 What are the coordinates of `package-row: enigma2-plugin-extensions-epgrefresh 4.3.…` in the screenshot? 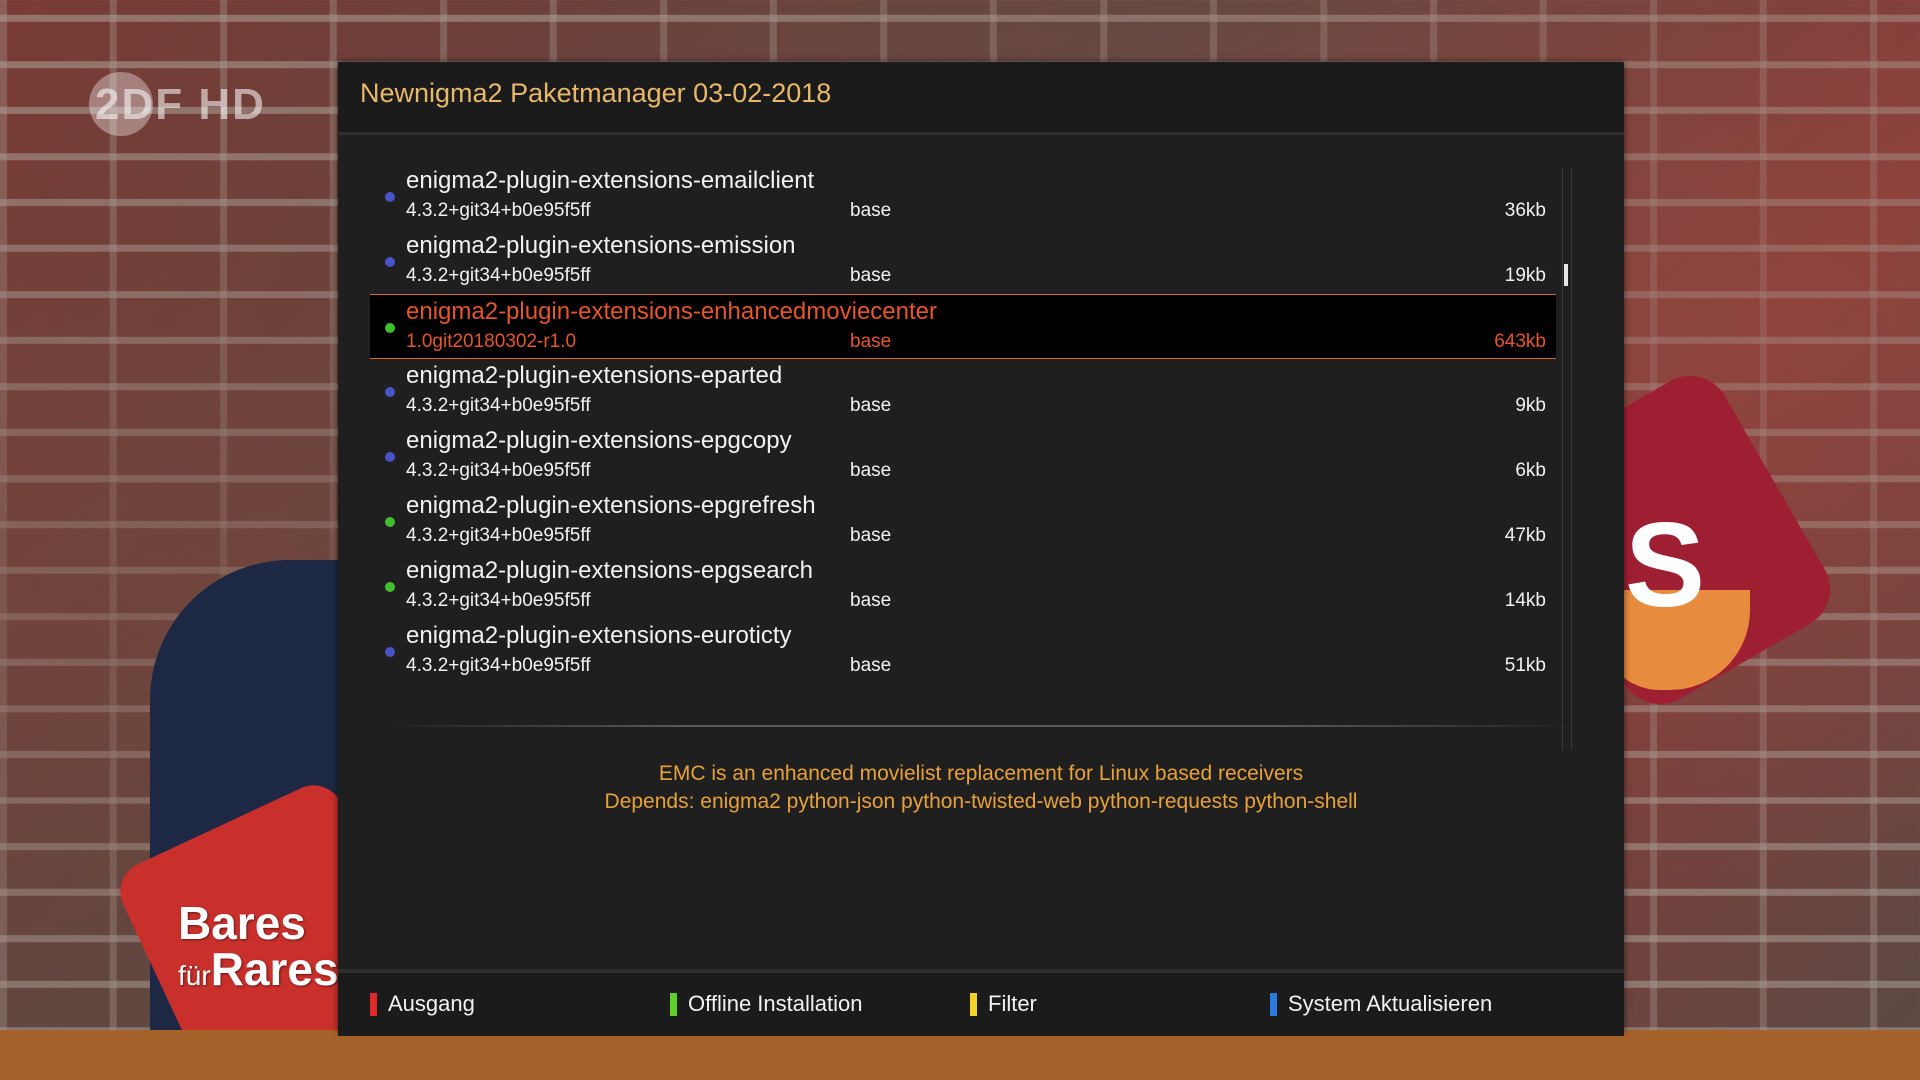 It's located at (963, 520).